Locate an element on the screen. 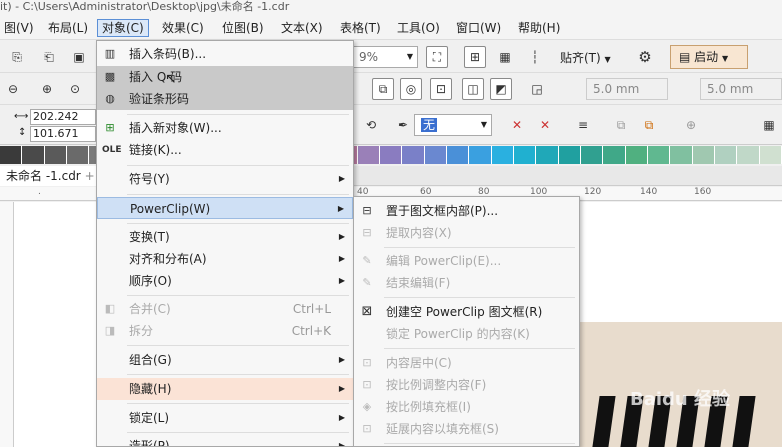  offset-x-field: 5.0 mm is located at coordinates (627, 89).